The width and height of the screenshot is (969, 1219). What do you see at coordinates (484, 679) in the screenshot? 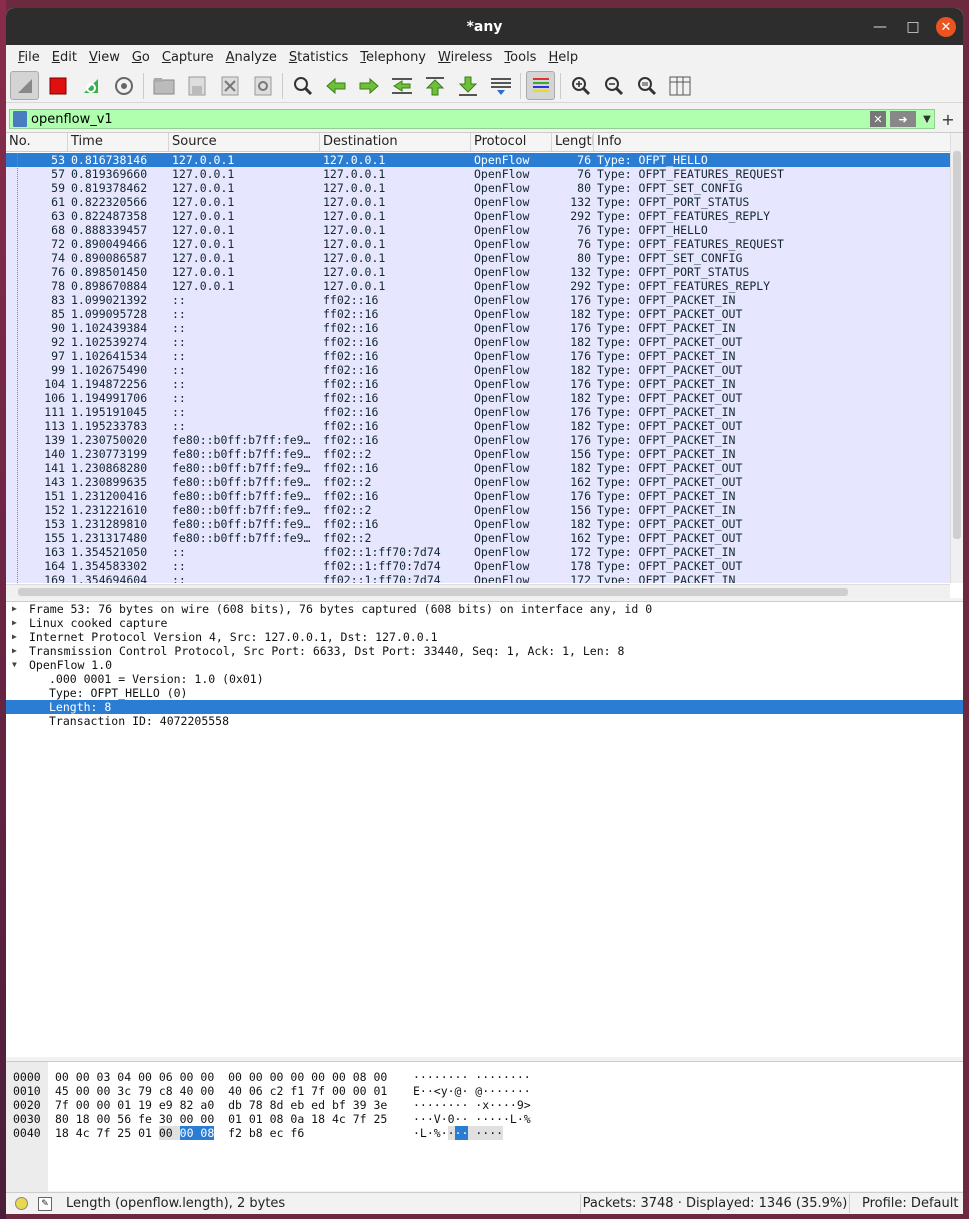
I see `detail-tree-item: .000 0001 = Version: 1.0 (0x01)` at bounding box center [484, 679].